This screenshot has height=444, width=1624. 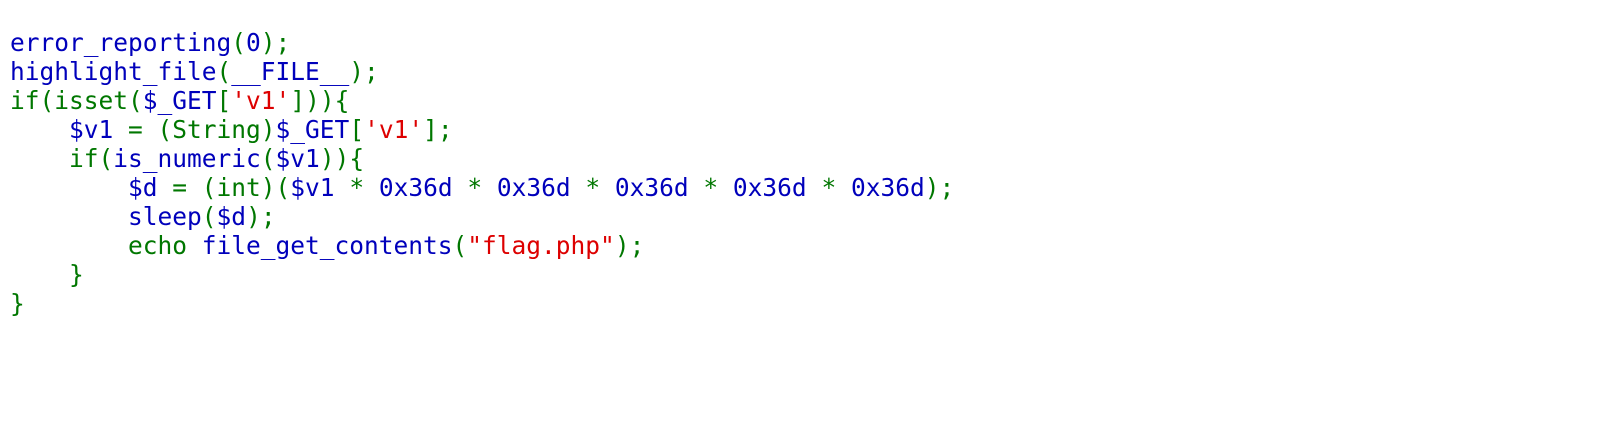 I want to click on code-token-default: sleep, so click(x=165, y=216).